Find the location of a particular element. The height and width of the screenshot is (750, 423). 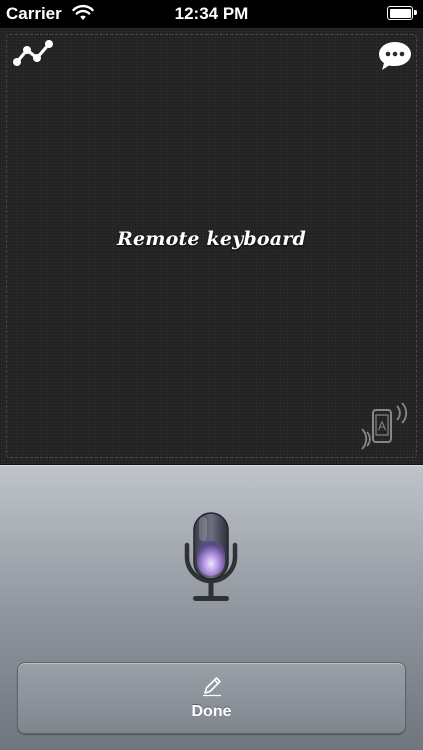

svg-text: A is located at coordinates (382, 426).